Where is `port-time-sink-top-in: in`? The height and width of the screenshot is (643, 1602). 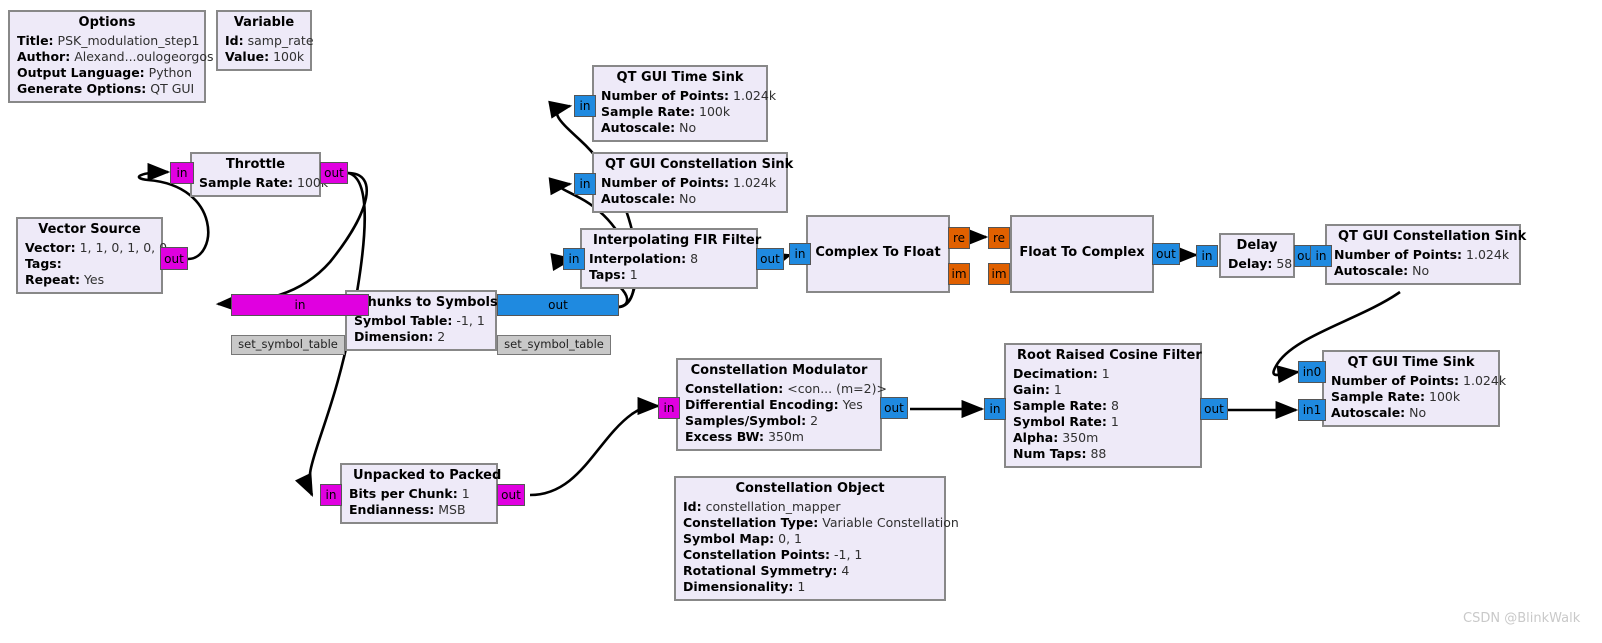
port-time-sink-top-in: in is located at coordinates (585, 106).